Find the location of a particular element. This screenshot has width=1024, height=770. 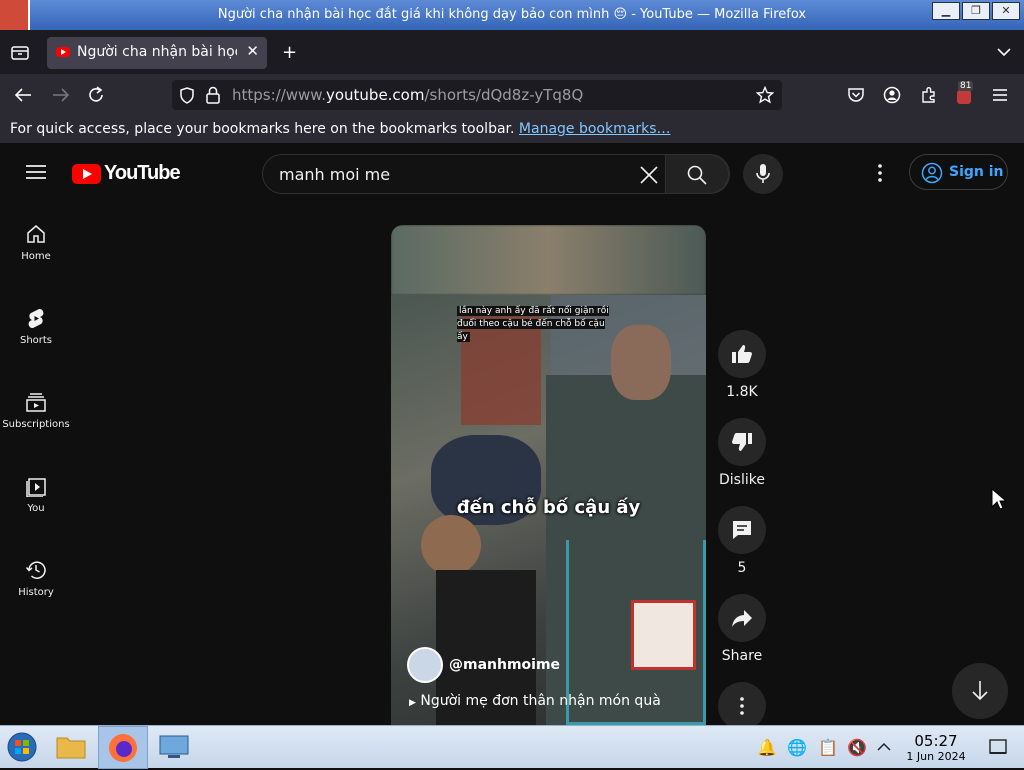

guide-label: Subscriptions is located at coordinates (36, 424).